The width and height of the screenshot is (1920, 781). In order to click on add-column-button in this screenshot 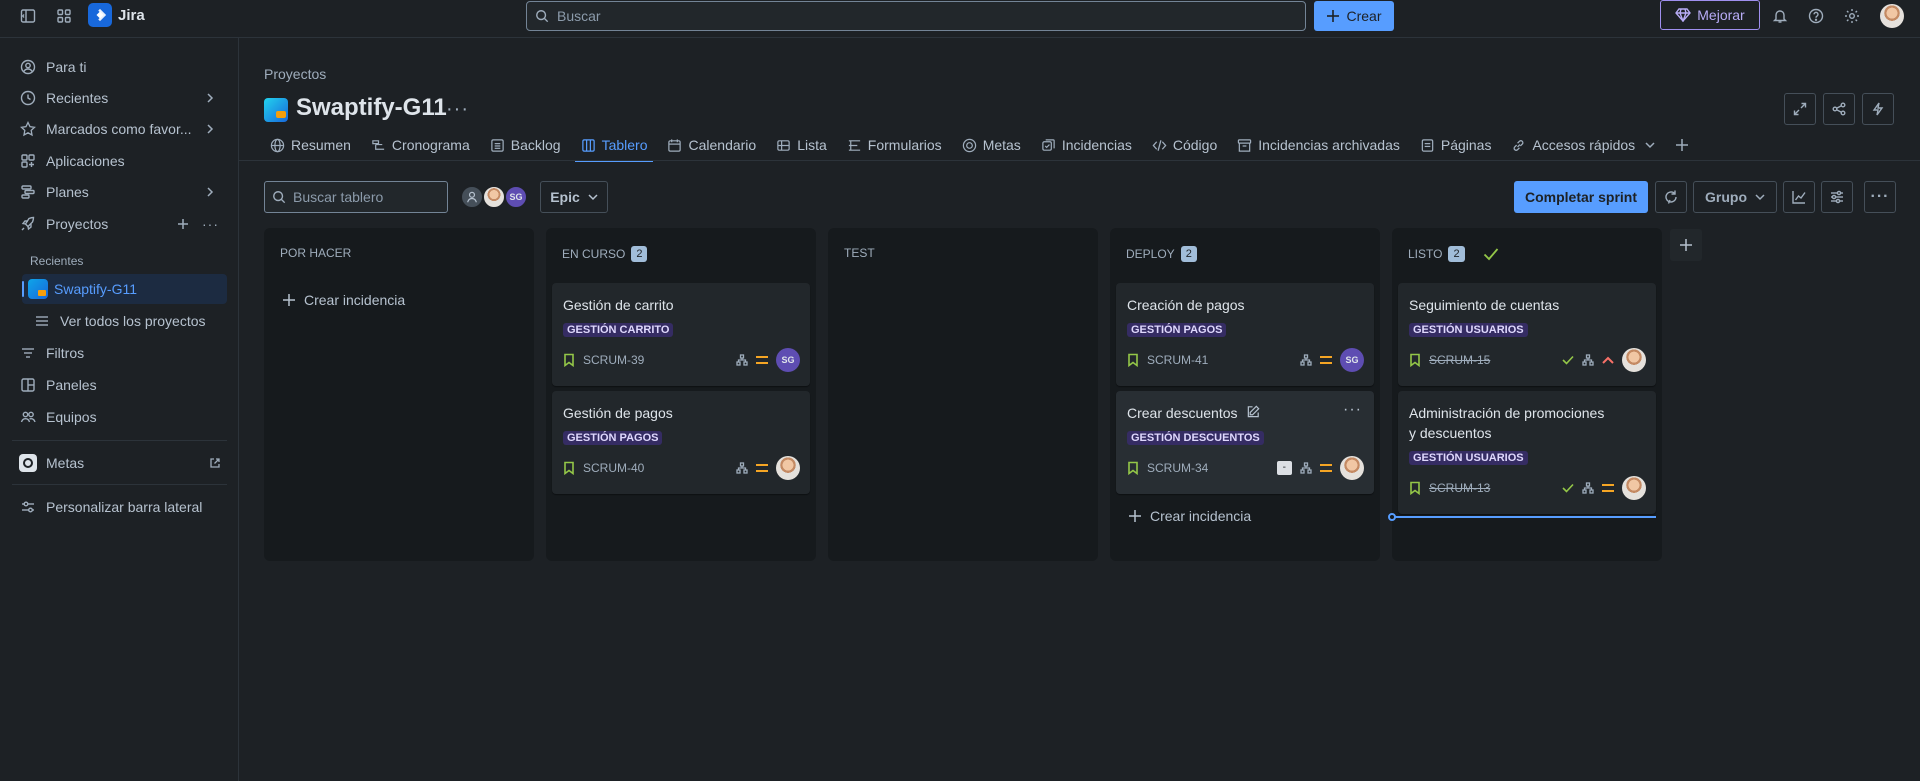, I will do `click(1686, 245)`.